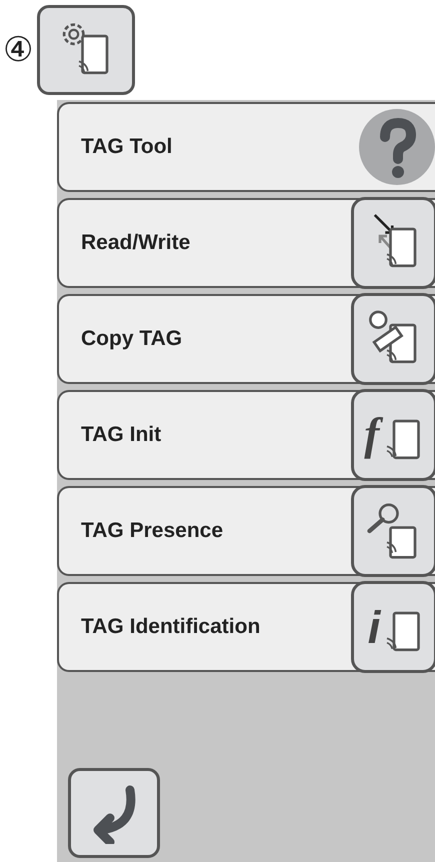  I want to click on help-icon, so click(397, 147).